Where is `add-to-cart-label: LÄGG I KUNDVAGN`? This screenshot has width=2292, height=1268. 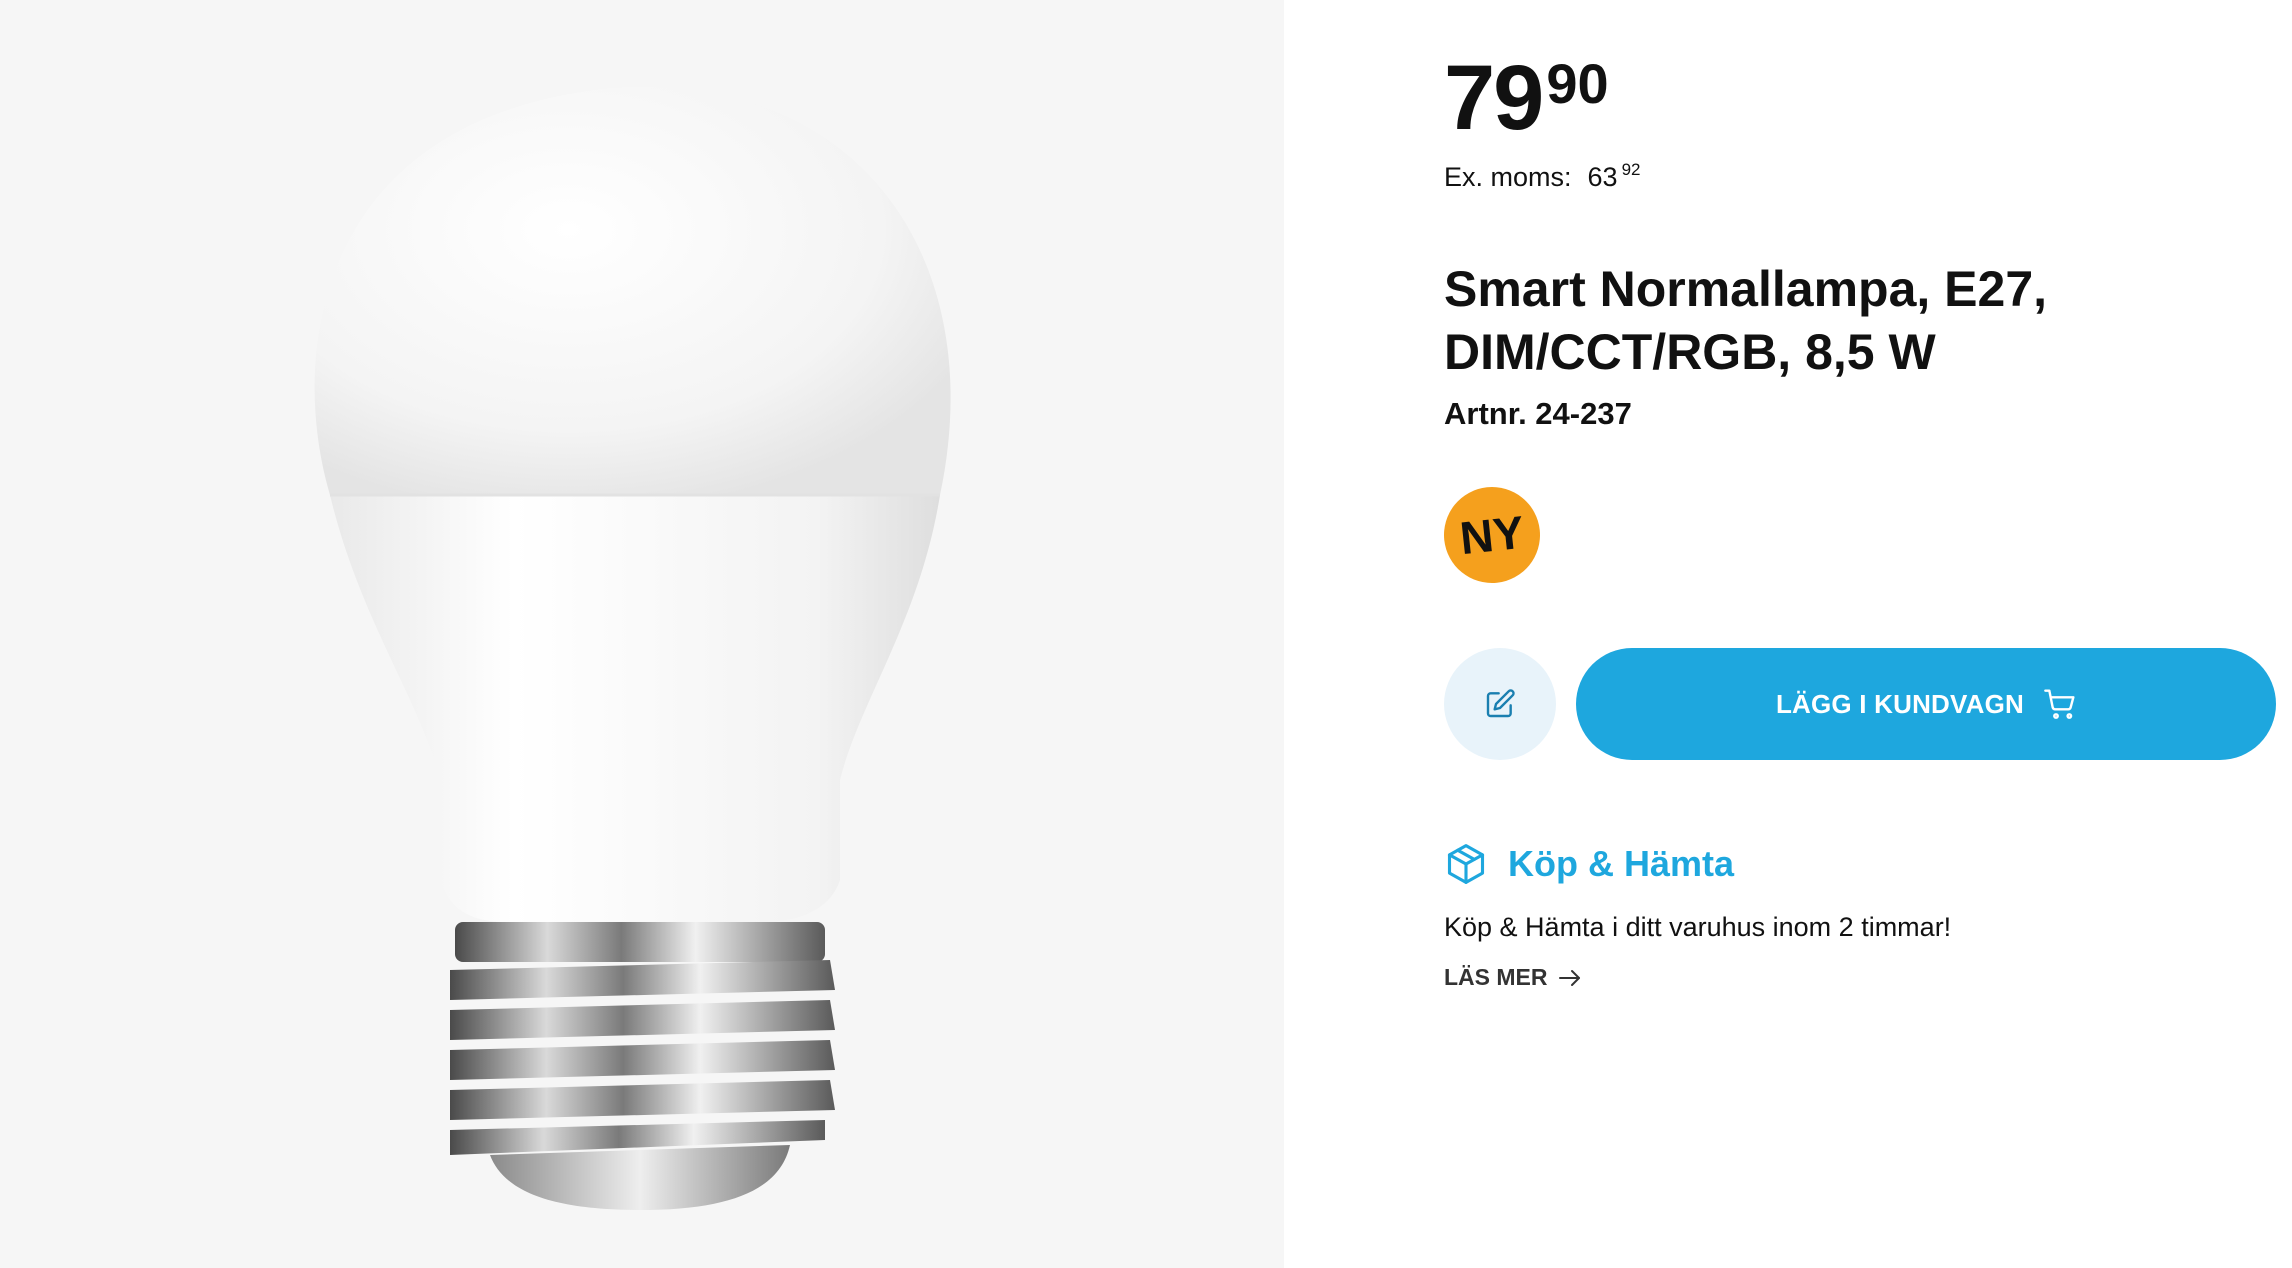
add-to-cart-label: LÄGG I KUNDVAGN is located at coordinates (1900, 703).